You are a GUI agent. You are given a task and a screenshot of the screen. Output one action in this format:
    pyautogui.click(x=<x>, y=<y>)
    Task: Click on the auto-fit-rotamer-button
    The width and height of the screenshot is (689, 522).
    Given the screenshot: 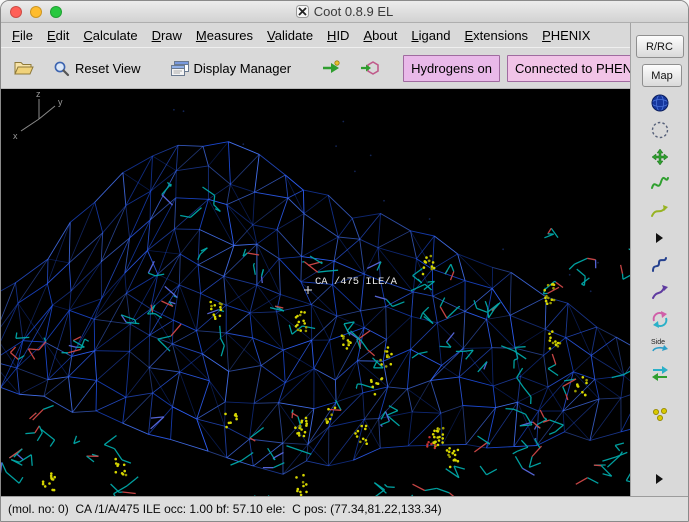 What is the action you would take?
    pyautogui.click(x=660, y=265)
    